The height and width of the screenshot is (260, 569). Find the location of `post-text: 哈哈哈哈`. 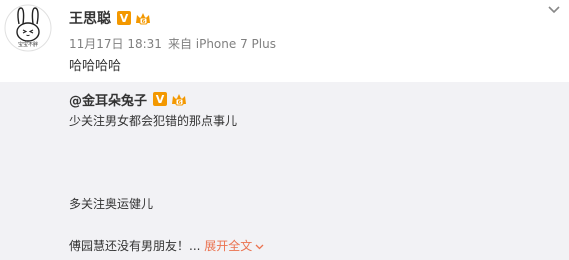

post-text: 哈哈哈哈 is located at coordinates (95, 66).